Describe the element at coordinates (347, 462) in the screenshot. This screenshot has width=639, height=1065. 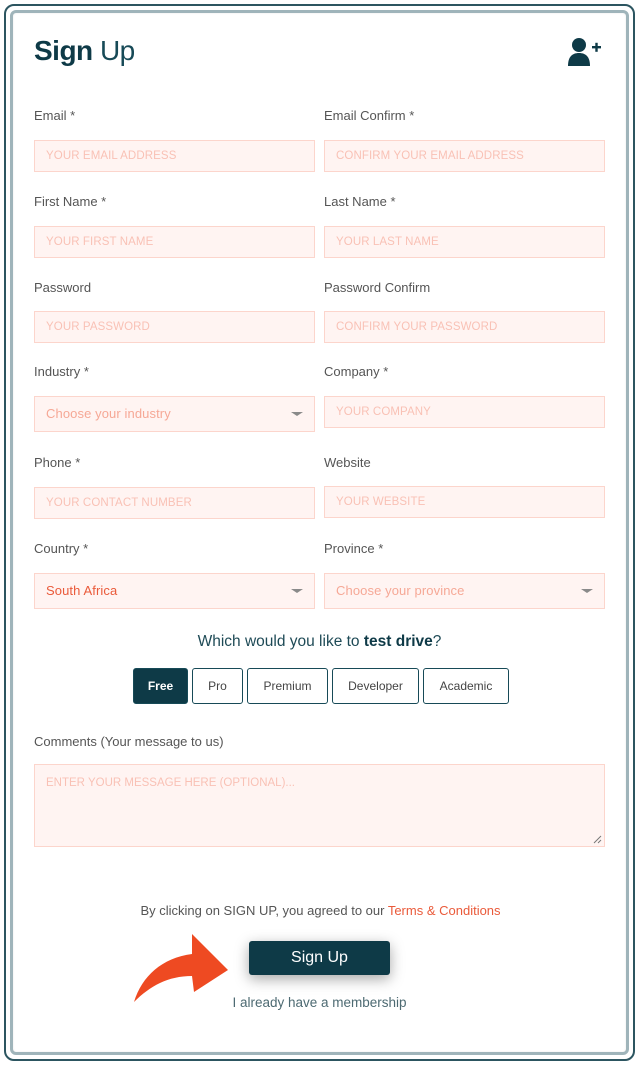
I see `website-label: Website` at that location.